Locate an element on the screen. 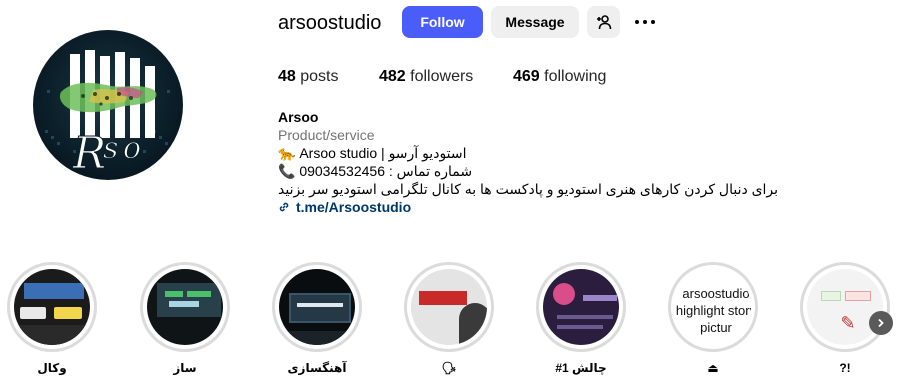 This screenshot has width=911, height=390. highlight-ring: arsoostudio highlight story pictur is located at coordinates (713, 307).